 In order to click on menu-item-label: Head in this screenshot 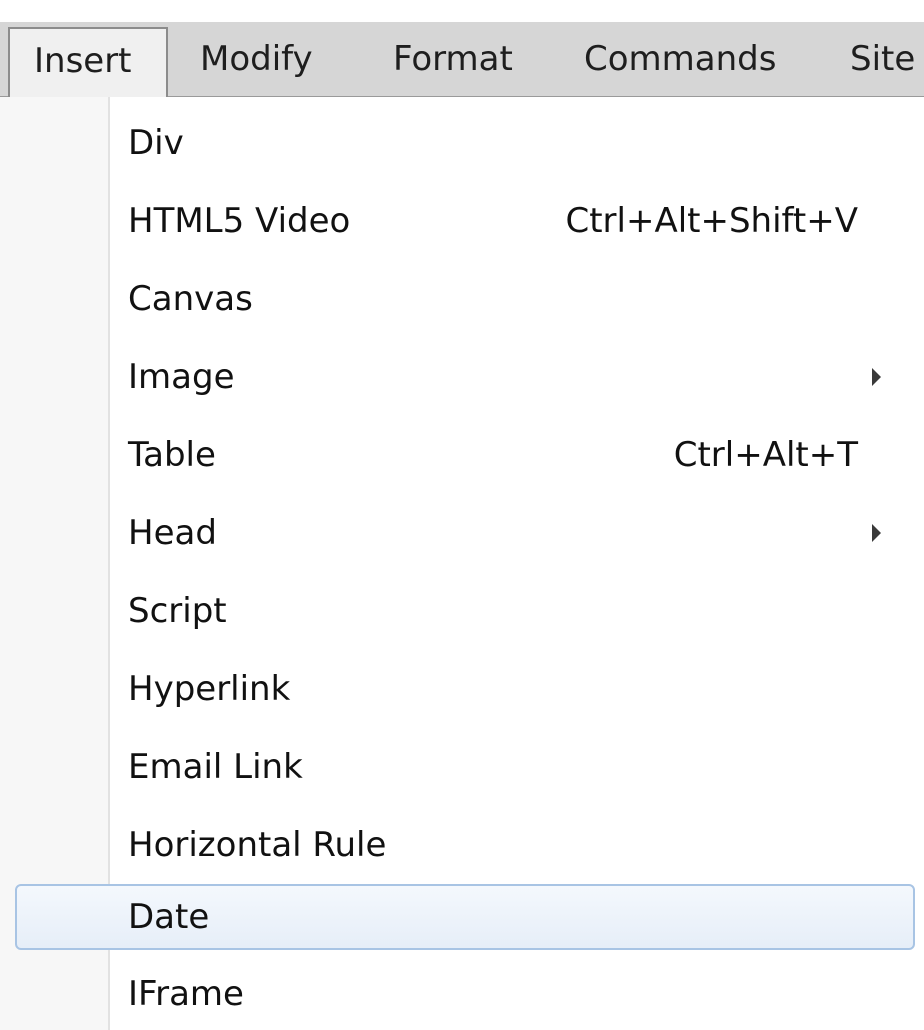, I will do `click(172, 533)`.